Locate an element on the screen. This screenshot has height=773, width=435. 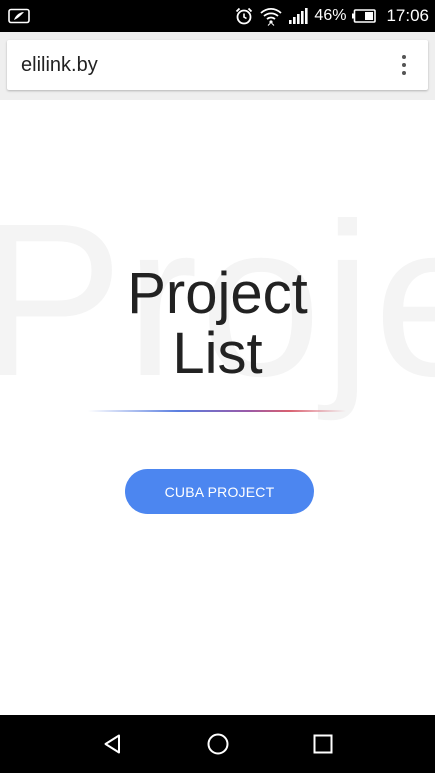
status-right: 46% 17:06 is located at coordinates (331, 16).